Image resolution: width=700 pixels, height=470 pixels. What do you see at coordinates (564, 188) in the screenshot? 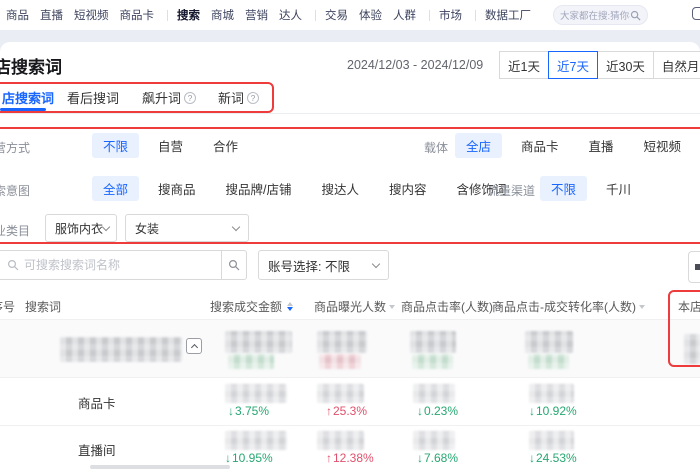
I see `filter-channel-unlimited: 不限` at bounding box center [564, 188].